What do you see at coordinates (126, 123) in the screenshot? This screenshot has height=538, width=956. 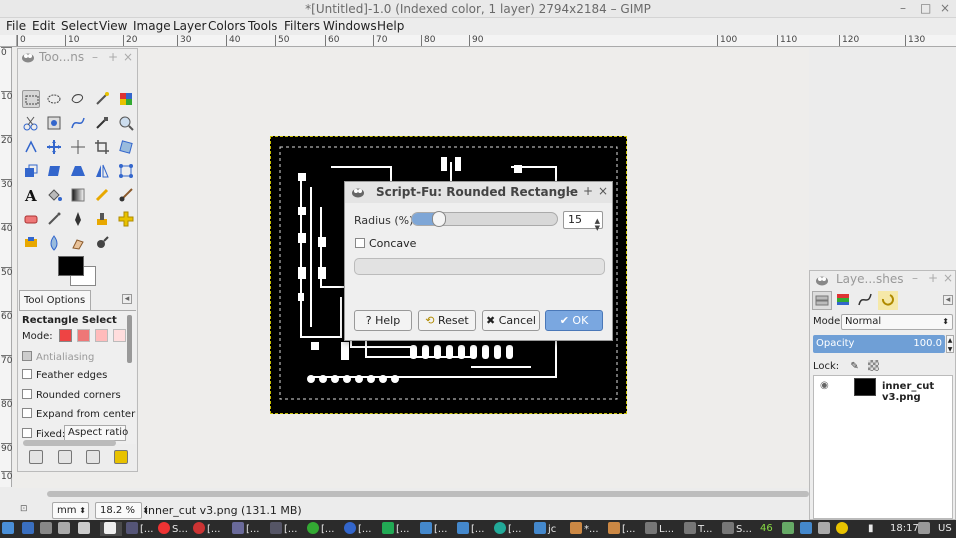 I see `zoom-tool-icon` at bounding box center [126, 123].